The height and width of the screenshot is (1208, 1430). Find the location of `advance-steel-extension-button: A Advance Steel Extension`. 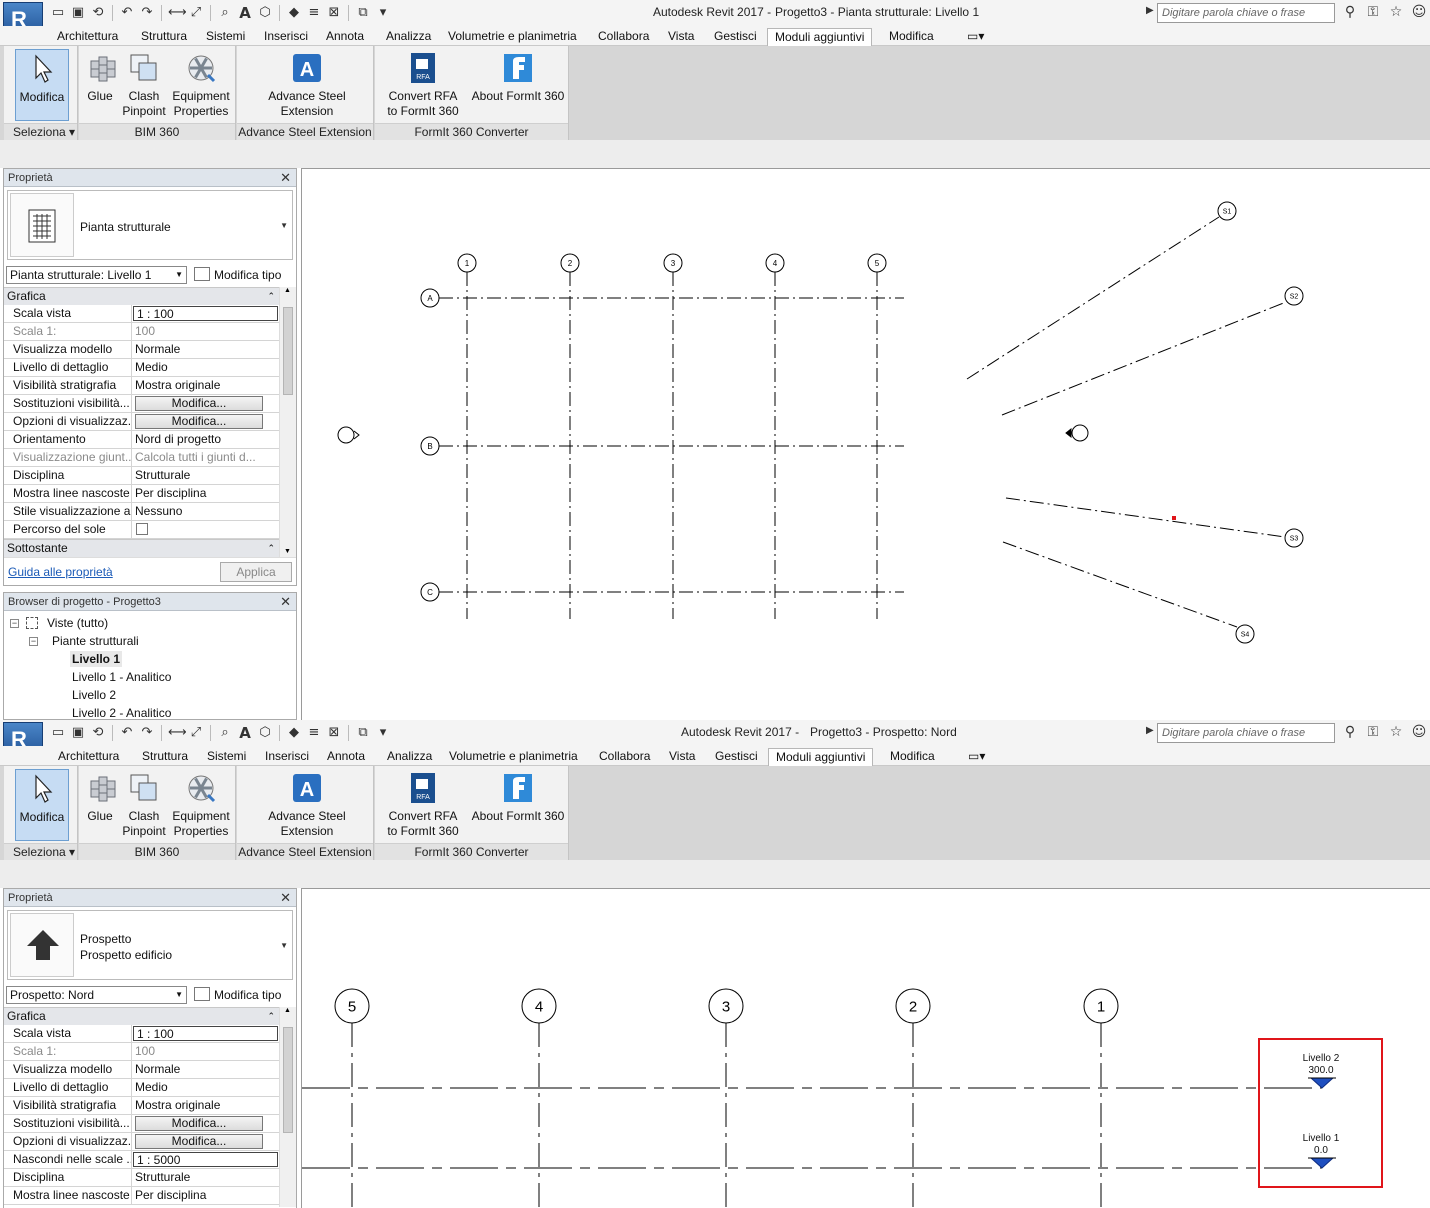

advance-steel-extension-button: A Advance Steel Extension is located at coordinates (307, 805).